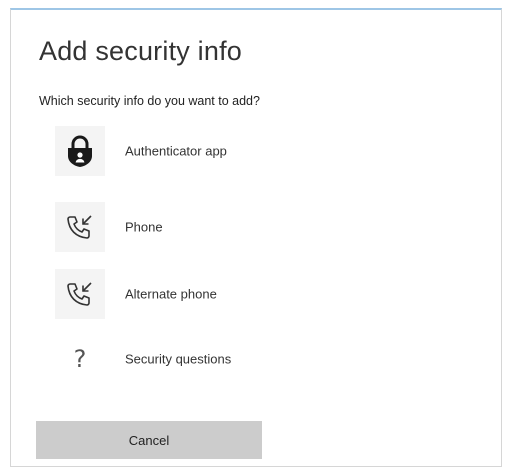  What do you see at coordinates (178, 359) in the screenshot?
I see `option-label-security-questions: Security questions` at bounding box center [178, 359].